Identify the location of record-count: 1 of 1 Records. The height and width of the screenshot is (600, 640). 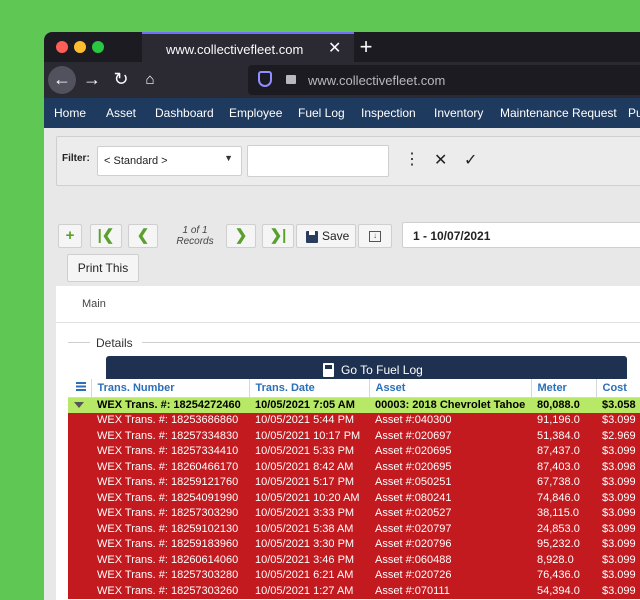
(195, 236).